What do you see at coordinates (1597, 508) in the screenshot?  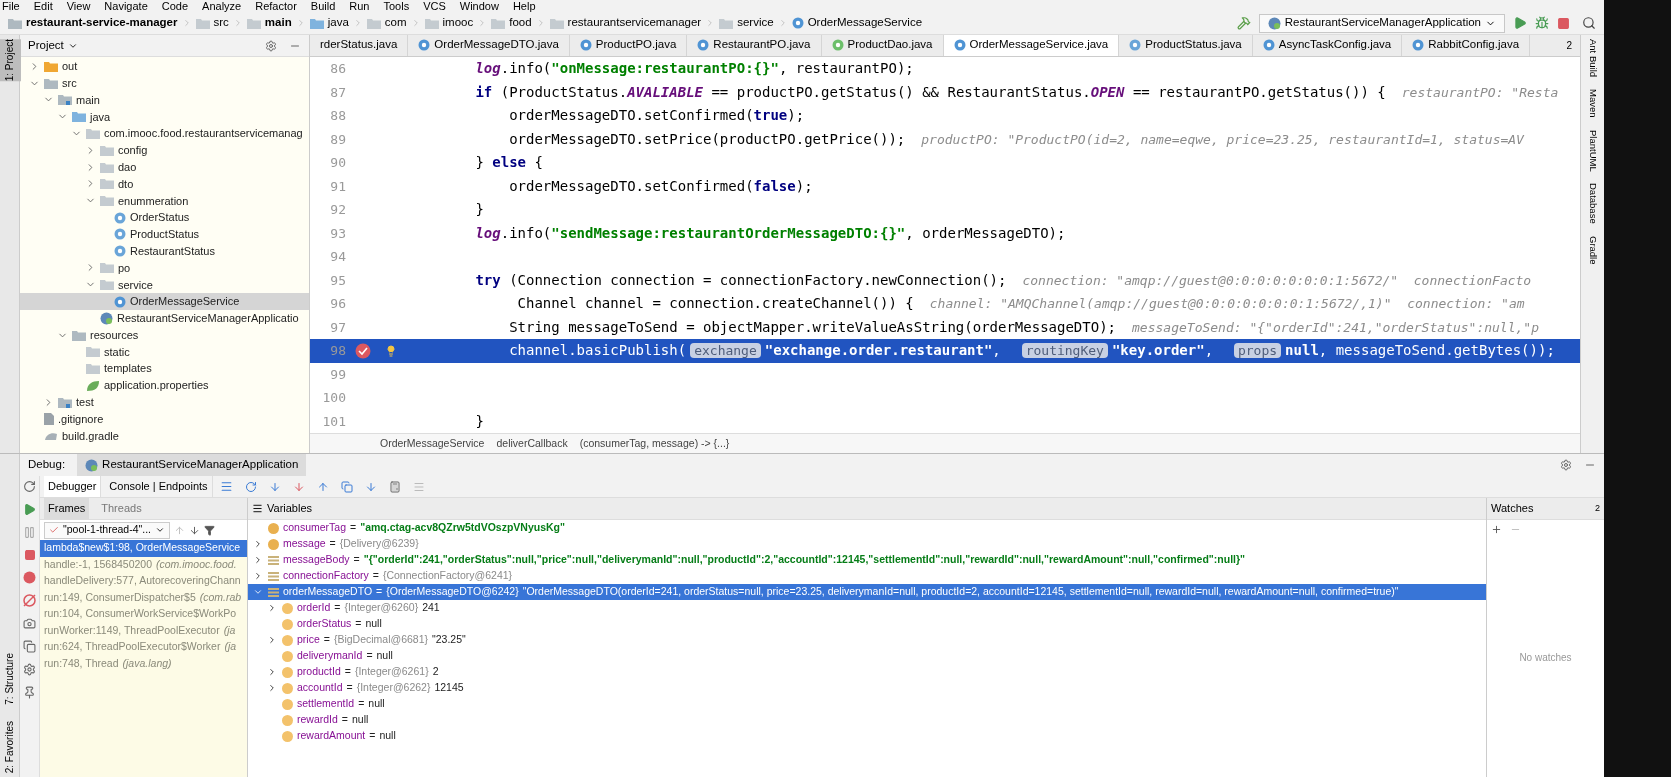 I see `watches-count: 2` at bounding box center [1597, 508].